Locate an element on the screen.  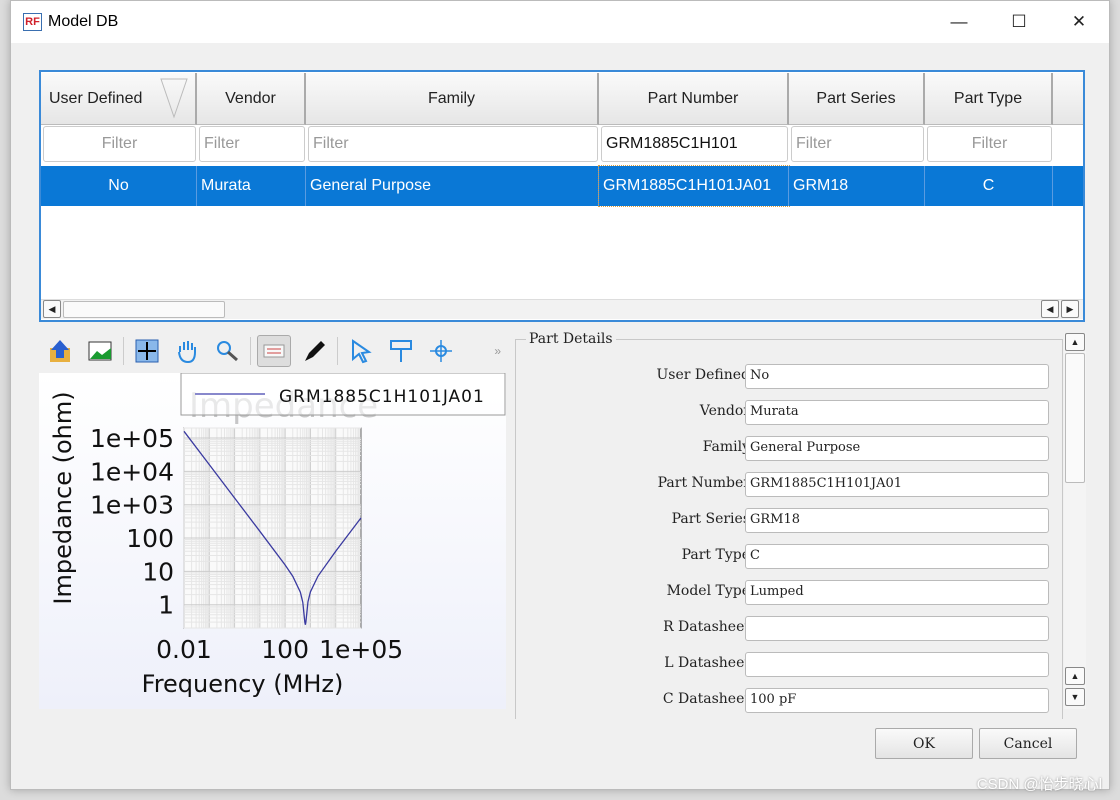
marker-icon is located at coordinates (401, 351).